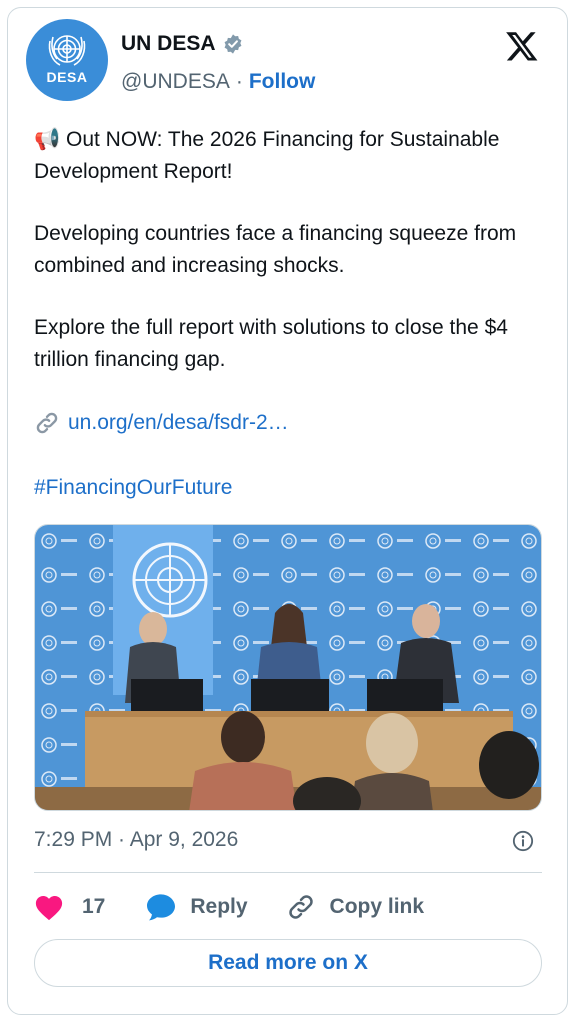 The height and width of the screenshot is (1024, 575). Describe the element at coordinates (377, 906) in the screenshot. I see `copy-link-label: Copy link` at that location.